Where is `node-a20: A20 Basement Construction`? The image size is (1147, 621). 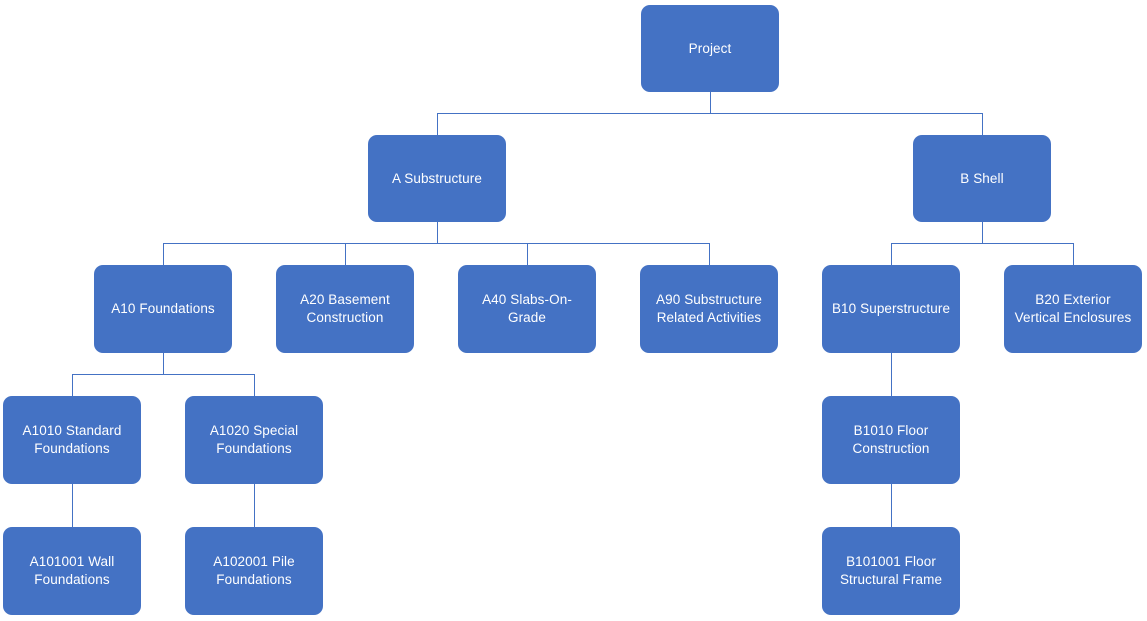
node-a20: A20 Basement Construction is located at coordinates (345, 309).